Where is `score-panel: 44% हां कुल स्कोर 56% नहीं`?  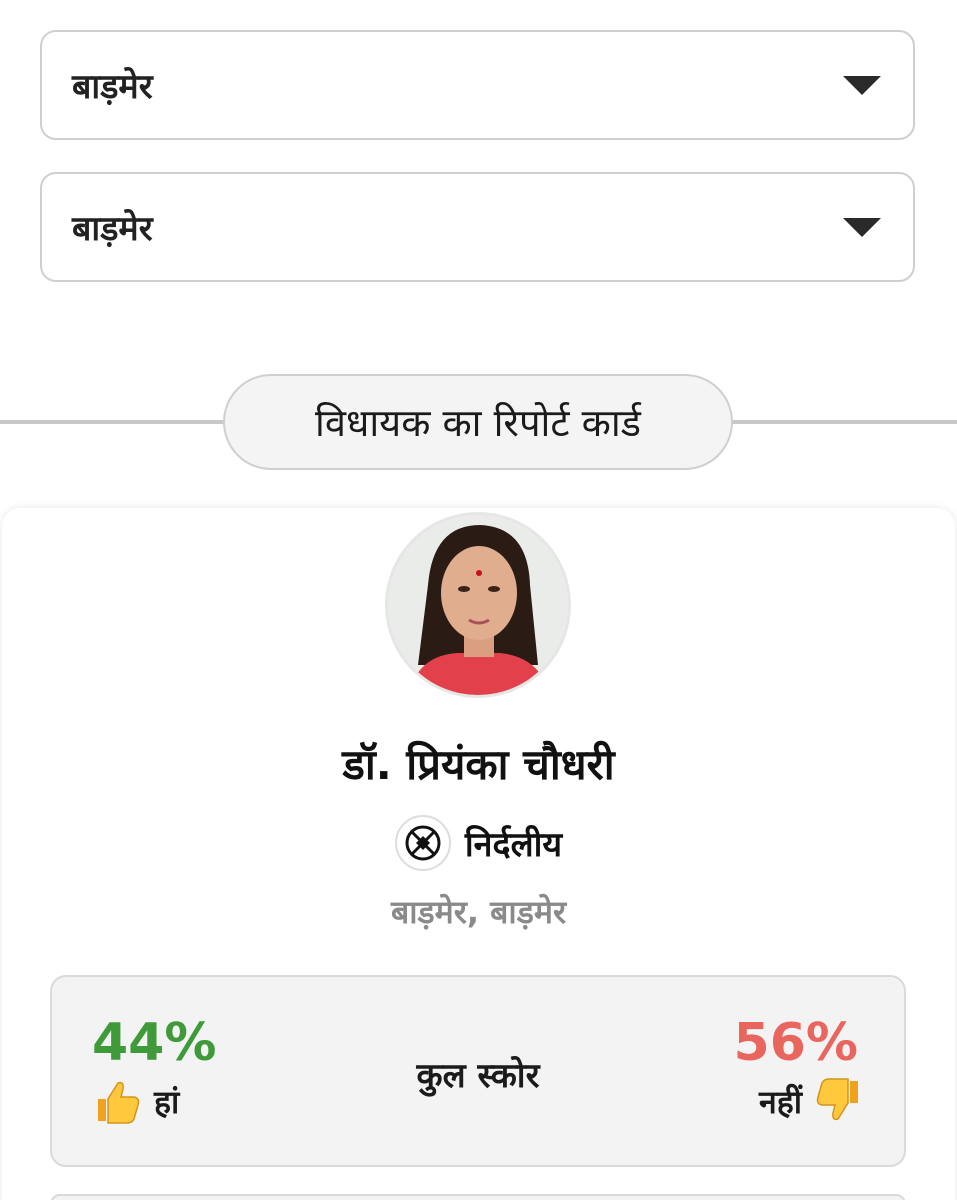
score-panel: 44% हां कुल स्कोर 56% नहीं is located at coordinates (478, 1071).